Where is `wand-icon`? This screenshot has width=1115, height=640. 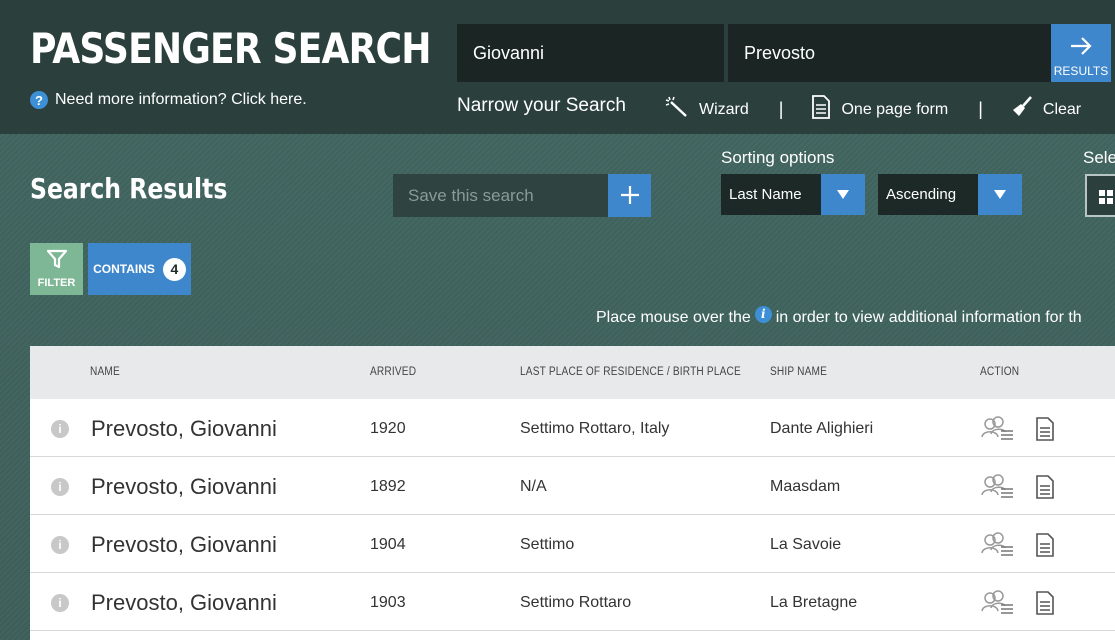
wand-icon is located at coordinates (677, 109).